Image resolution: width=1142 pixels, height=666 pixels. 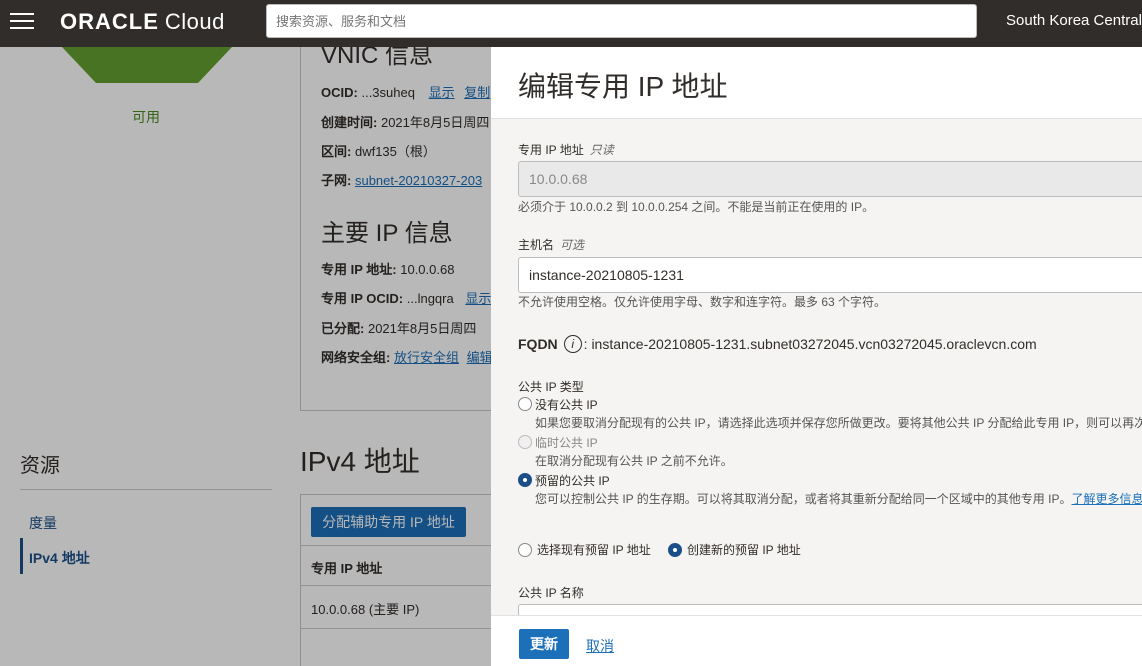 I want to click on public-ip-type-label: 公共 IP 类型, so click(x=551, y=387).